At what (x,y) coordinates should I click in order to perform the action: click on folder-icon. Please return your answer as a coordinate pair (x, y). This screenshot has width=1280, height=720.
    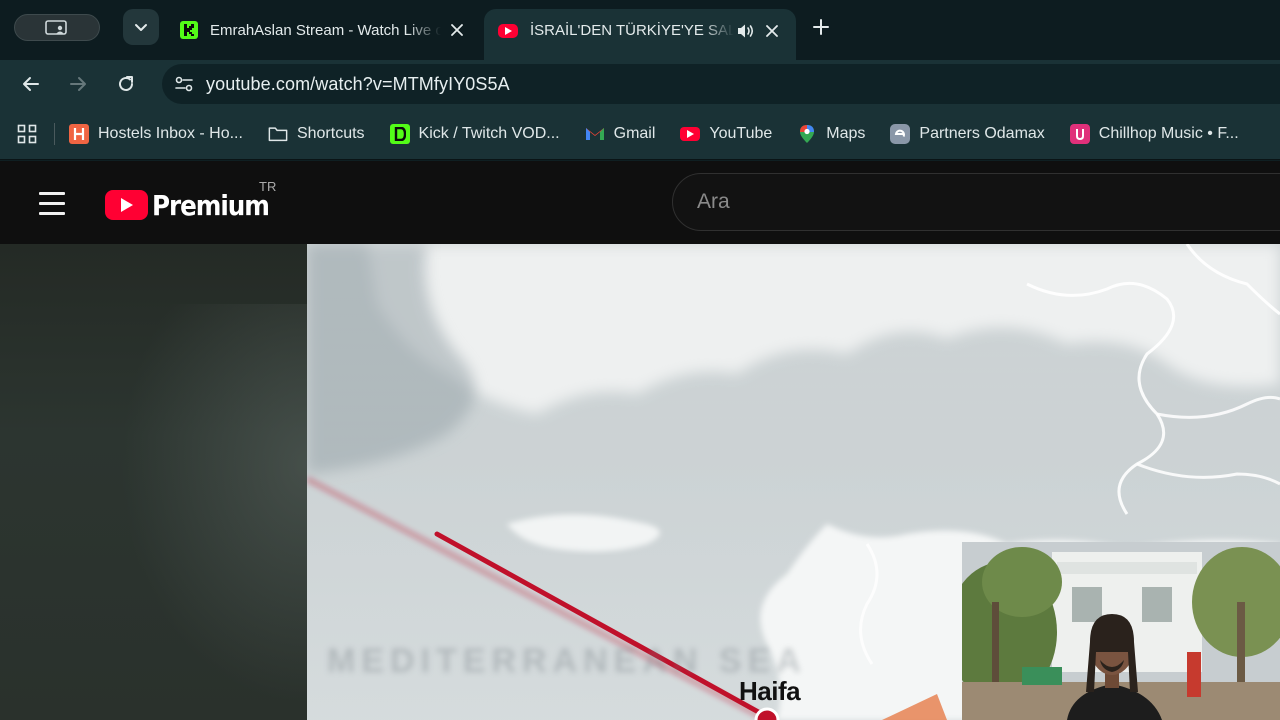
    Looking at the image, I should click on (278, 134).